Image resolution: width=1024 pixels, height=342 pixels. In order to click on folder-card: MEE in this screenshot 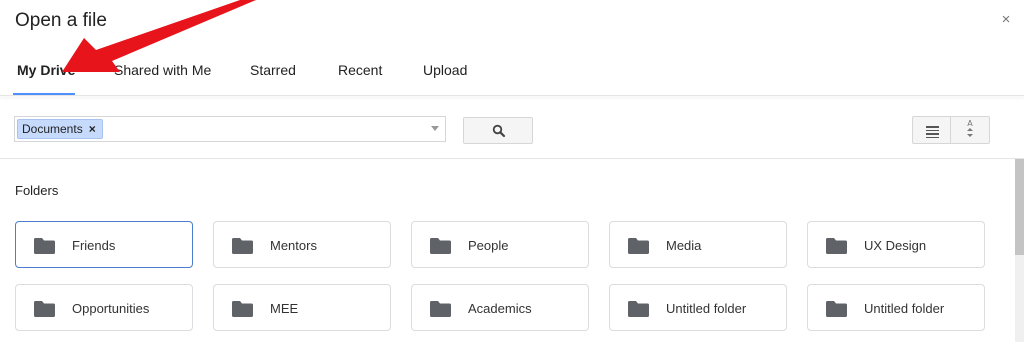, I will do `click(302, 307)`.